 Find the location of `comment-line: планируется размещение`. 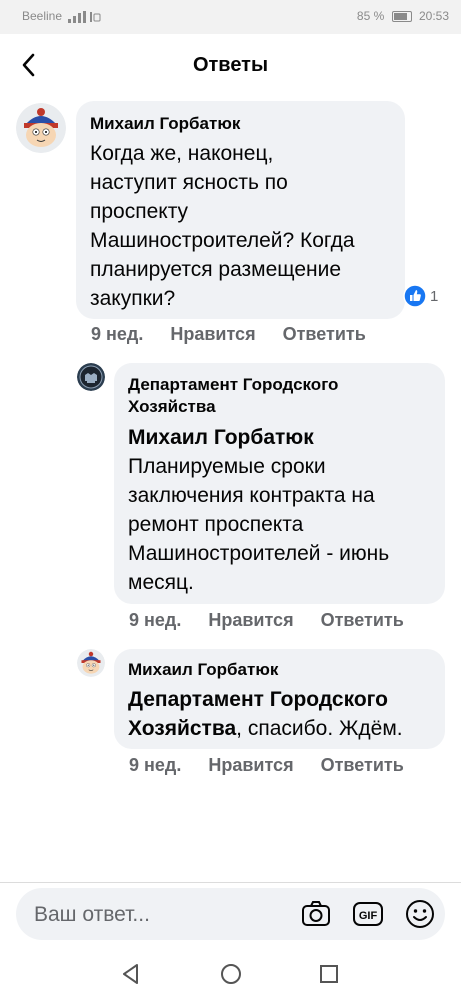

comment-line: планируется размещение is located at coordinates (216, 269).